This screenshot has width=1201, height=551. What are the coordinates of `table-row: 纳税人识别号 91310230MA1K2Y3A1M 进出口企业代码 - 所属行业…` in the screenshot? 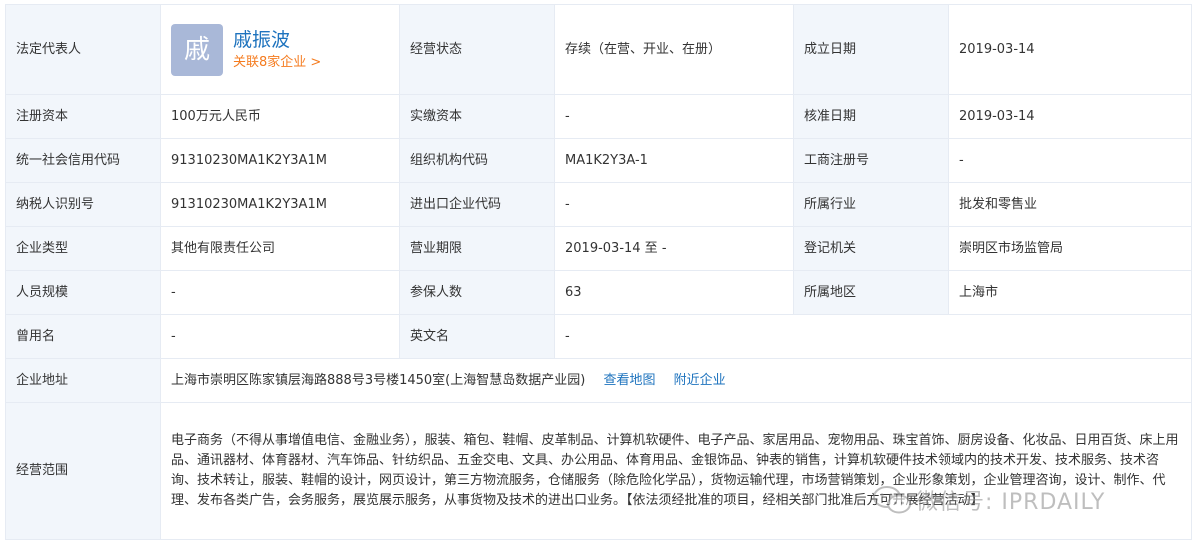 It's located at (598, 204).